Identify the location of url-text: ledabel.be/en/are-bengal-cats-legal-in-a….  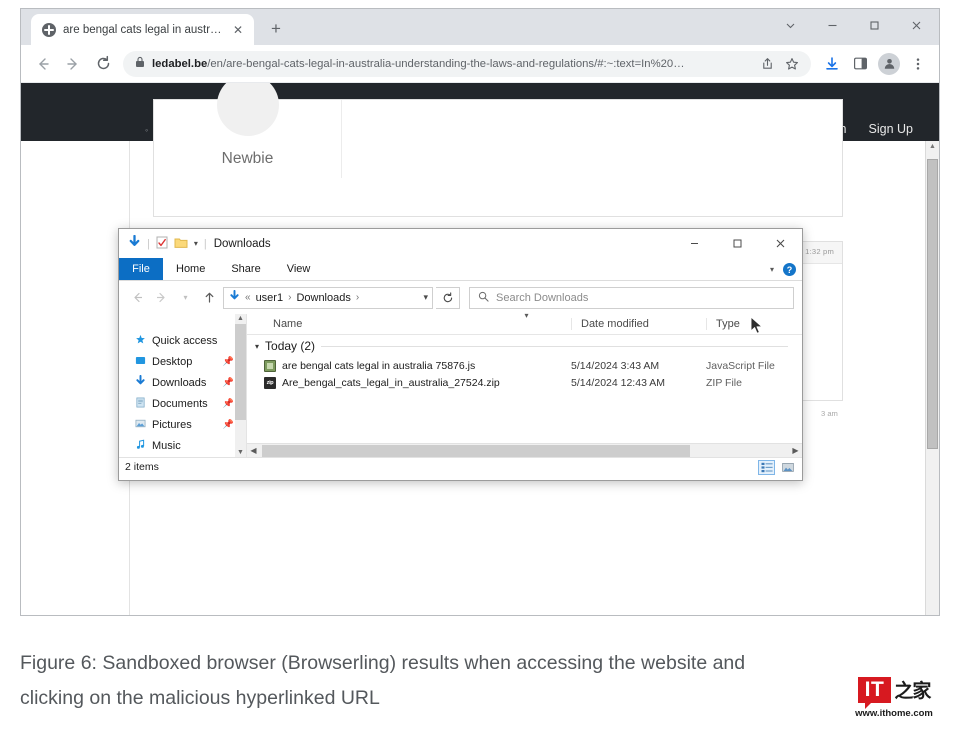
(451, 64).